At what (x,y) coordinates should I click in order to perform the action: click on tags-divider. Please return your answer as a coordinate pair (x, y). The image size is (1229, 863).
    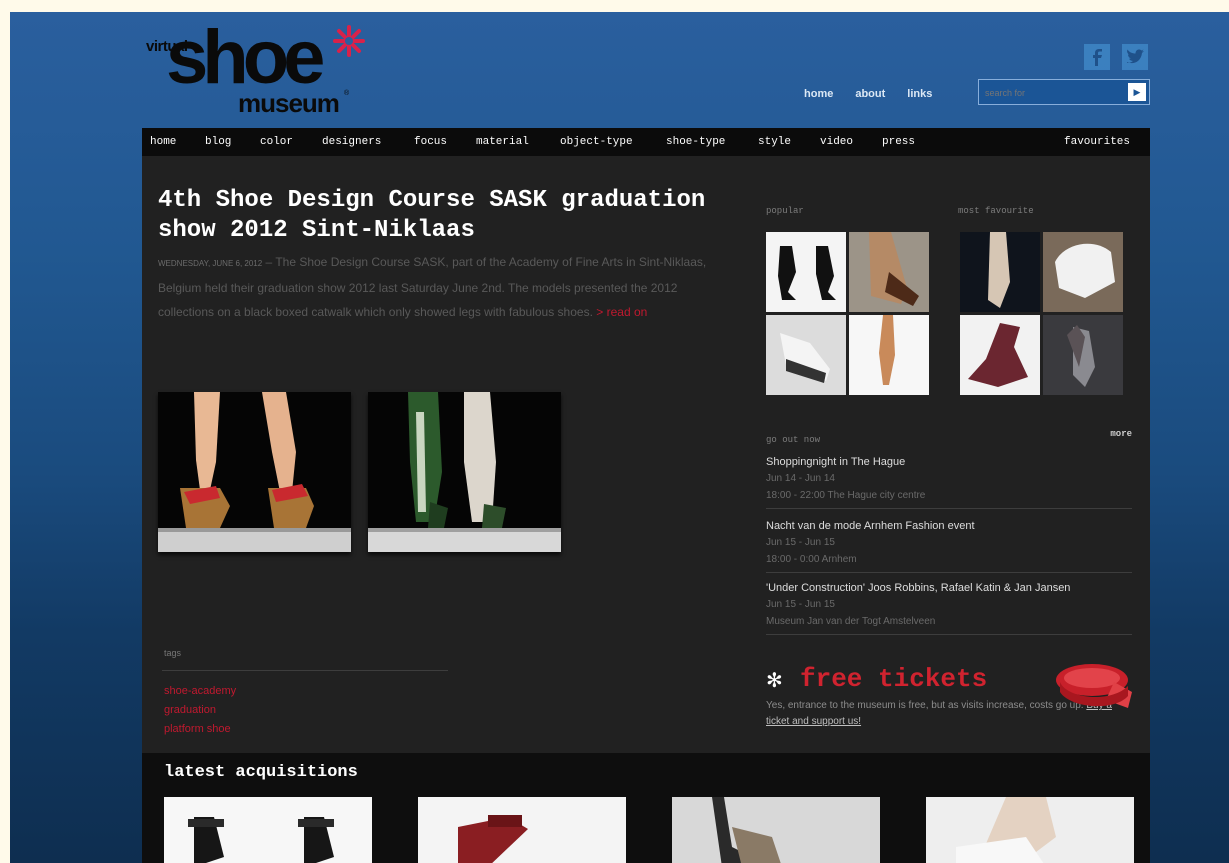
    Looking at the image, I should click on (305, 670).